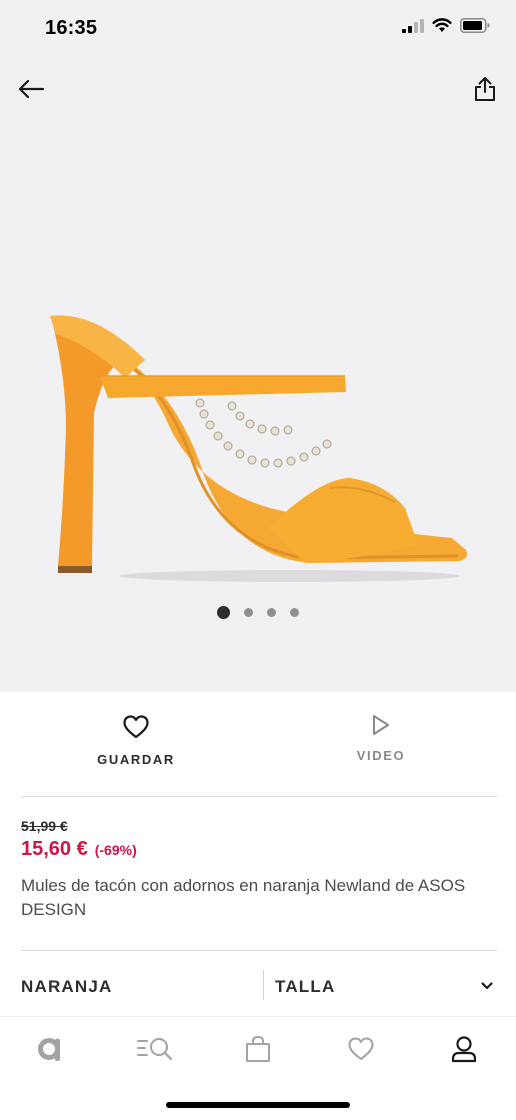 This screenshot has width=516, height=1120. Describe the element at coordinates (44, 826) in the screenshot. I see `original-price: 51,99 €` at that location.